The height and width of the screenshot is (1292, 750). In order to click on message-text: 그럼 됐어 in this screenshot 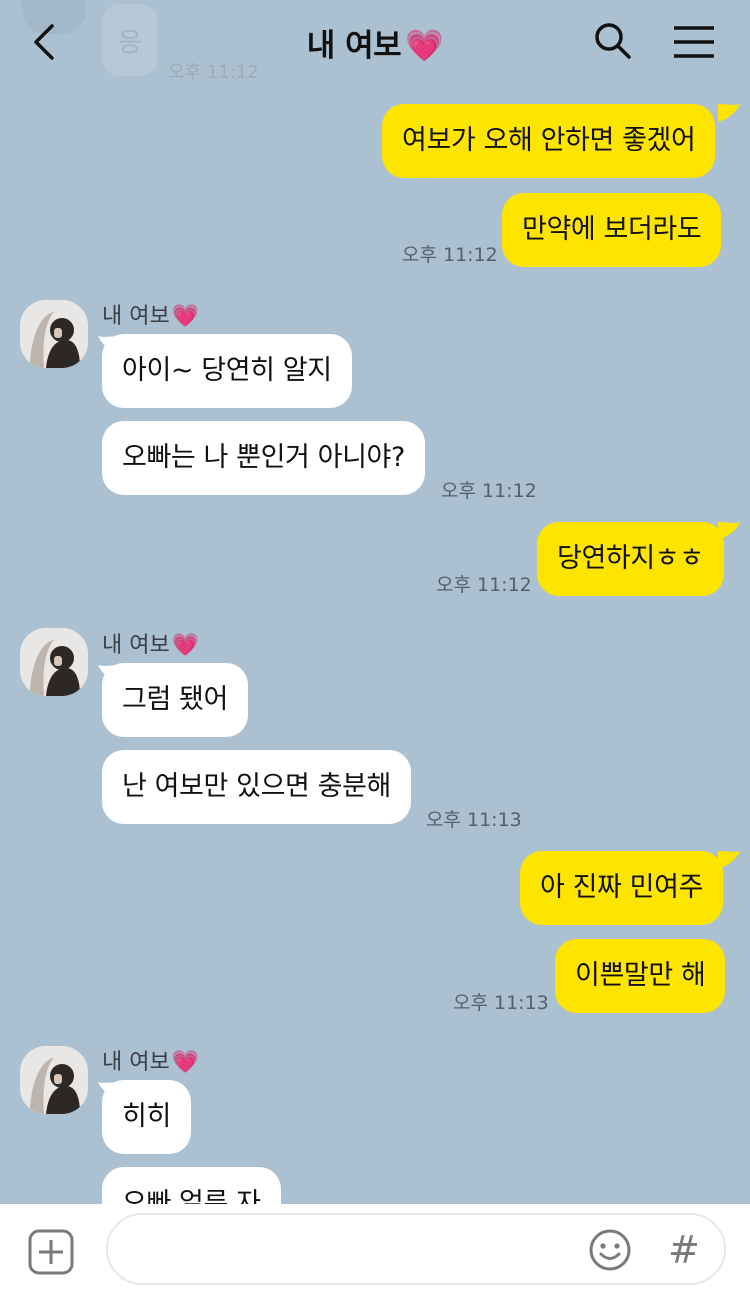, I will do `click(175, 699)`.